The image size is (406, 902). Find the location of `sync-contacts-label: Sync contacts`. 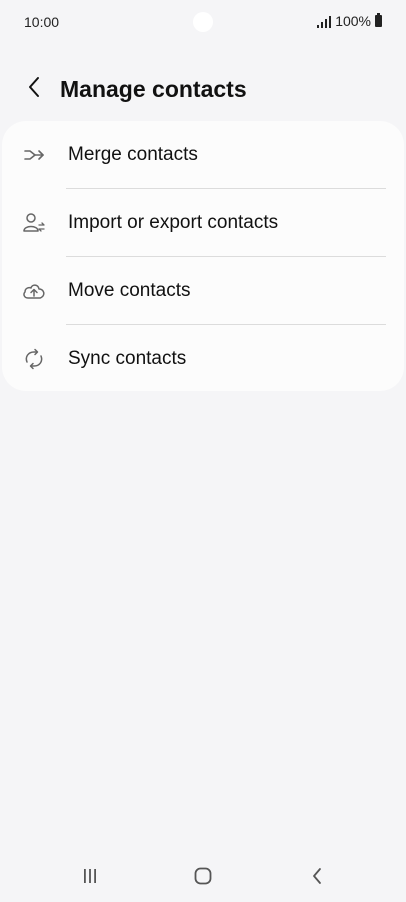

sync-contacts-label: Sync contacts is located at coordinates (127, 358).